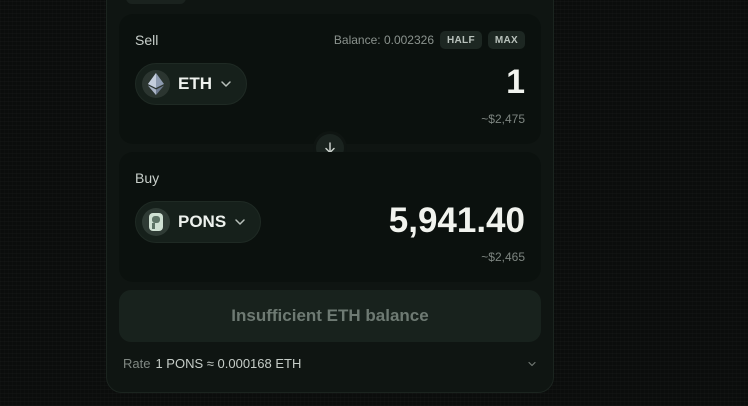  Describe the element at coordinates (156, 2) in the screenshot. I see `card-top-tab` at that location.